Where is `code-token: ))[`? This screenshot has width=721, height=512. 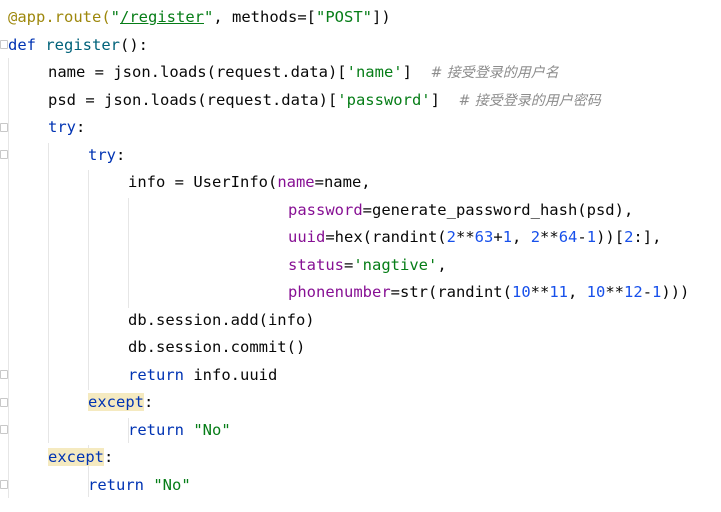
code-token: ))[ is located at coordinates (610, 237).